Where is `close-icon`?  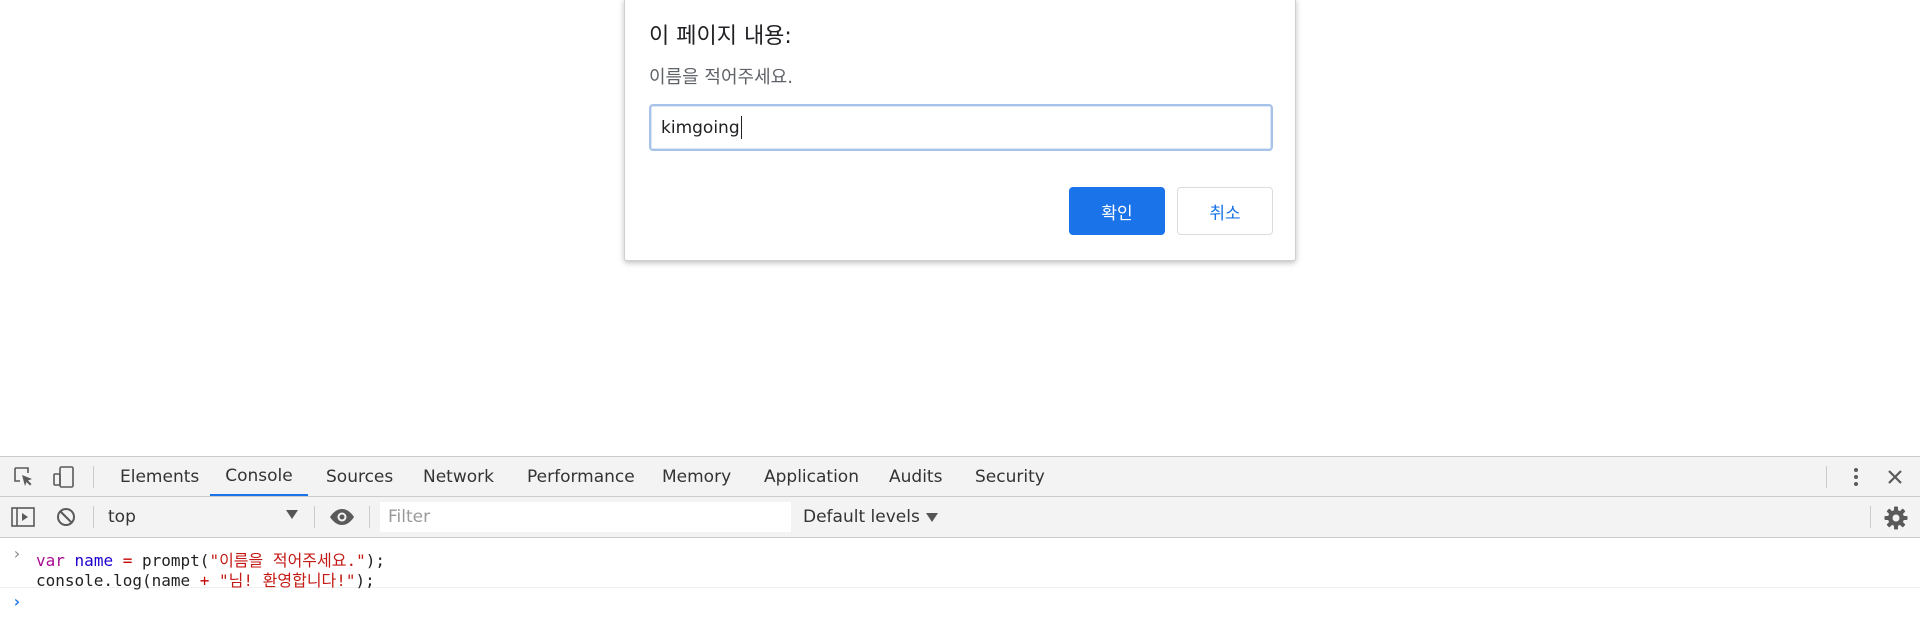 close-icon is located at coordinates (1895, 477).